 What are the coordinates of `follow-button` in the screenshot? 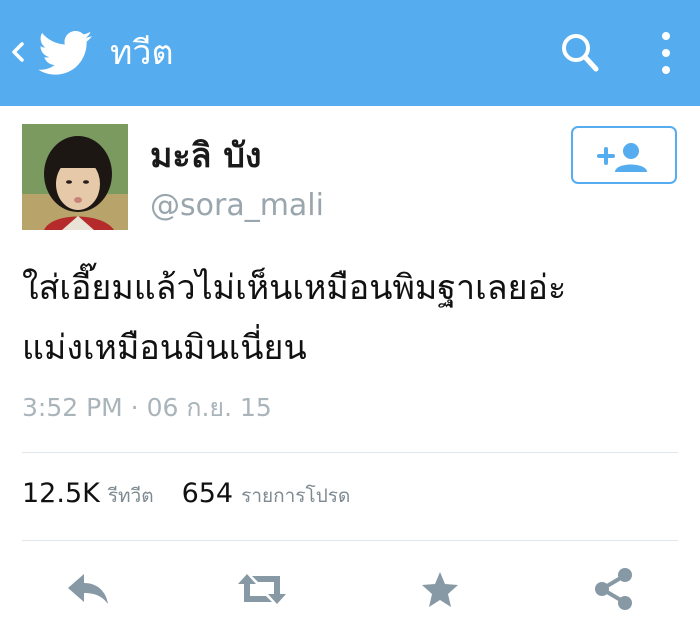 It's located at (624, 155).